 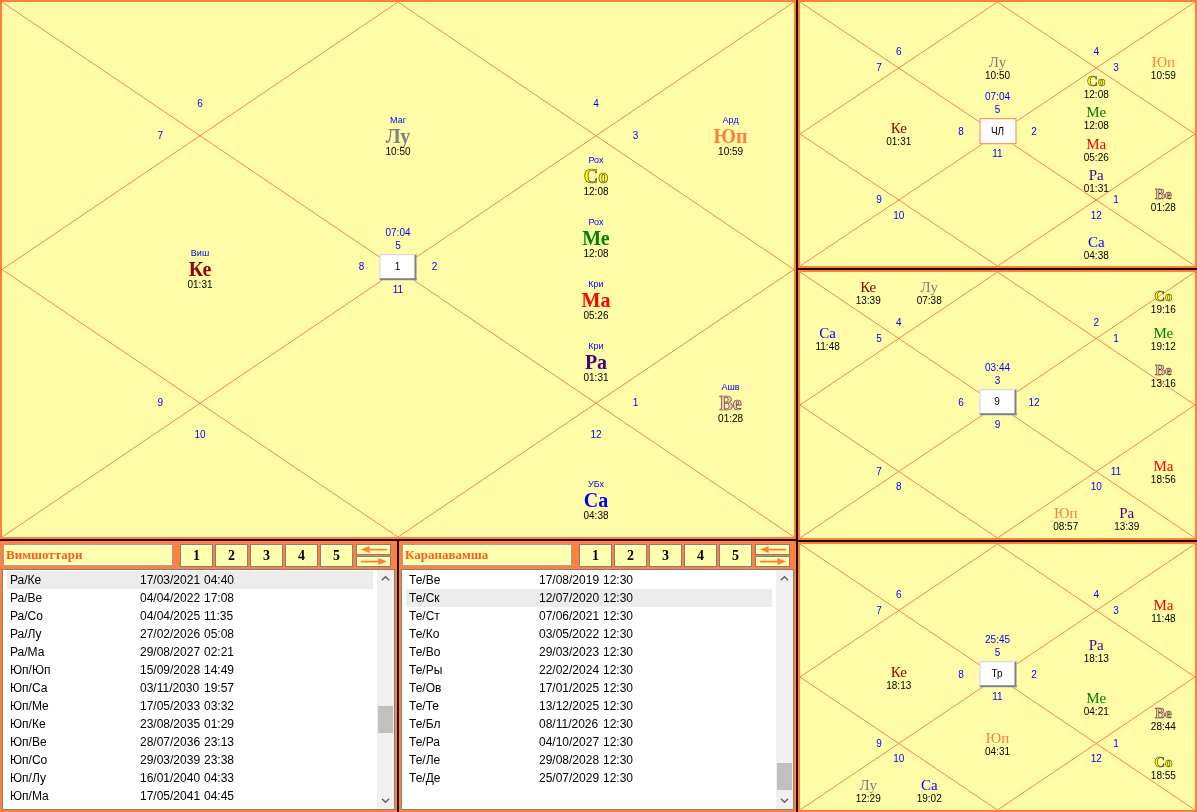 I want to click on period-cell-text: Ра/Лу, so click(x=26, y=634).